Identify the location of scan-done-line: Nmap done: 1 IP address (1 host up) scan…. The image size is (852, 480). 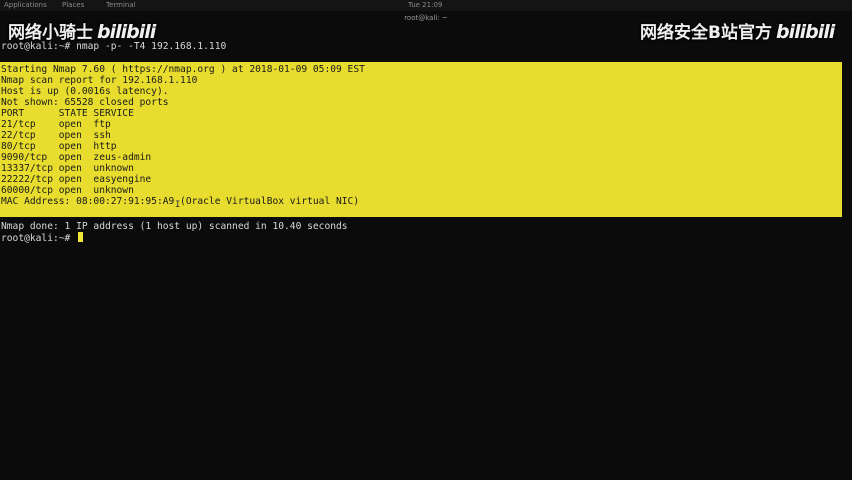
(174, 226).